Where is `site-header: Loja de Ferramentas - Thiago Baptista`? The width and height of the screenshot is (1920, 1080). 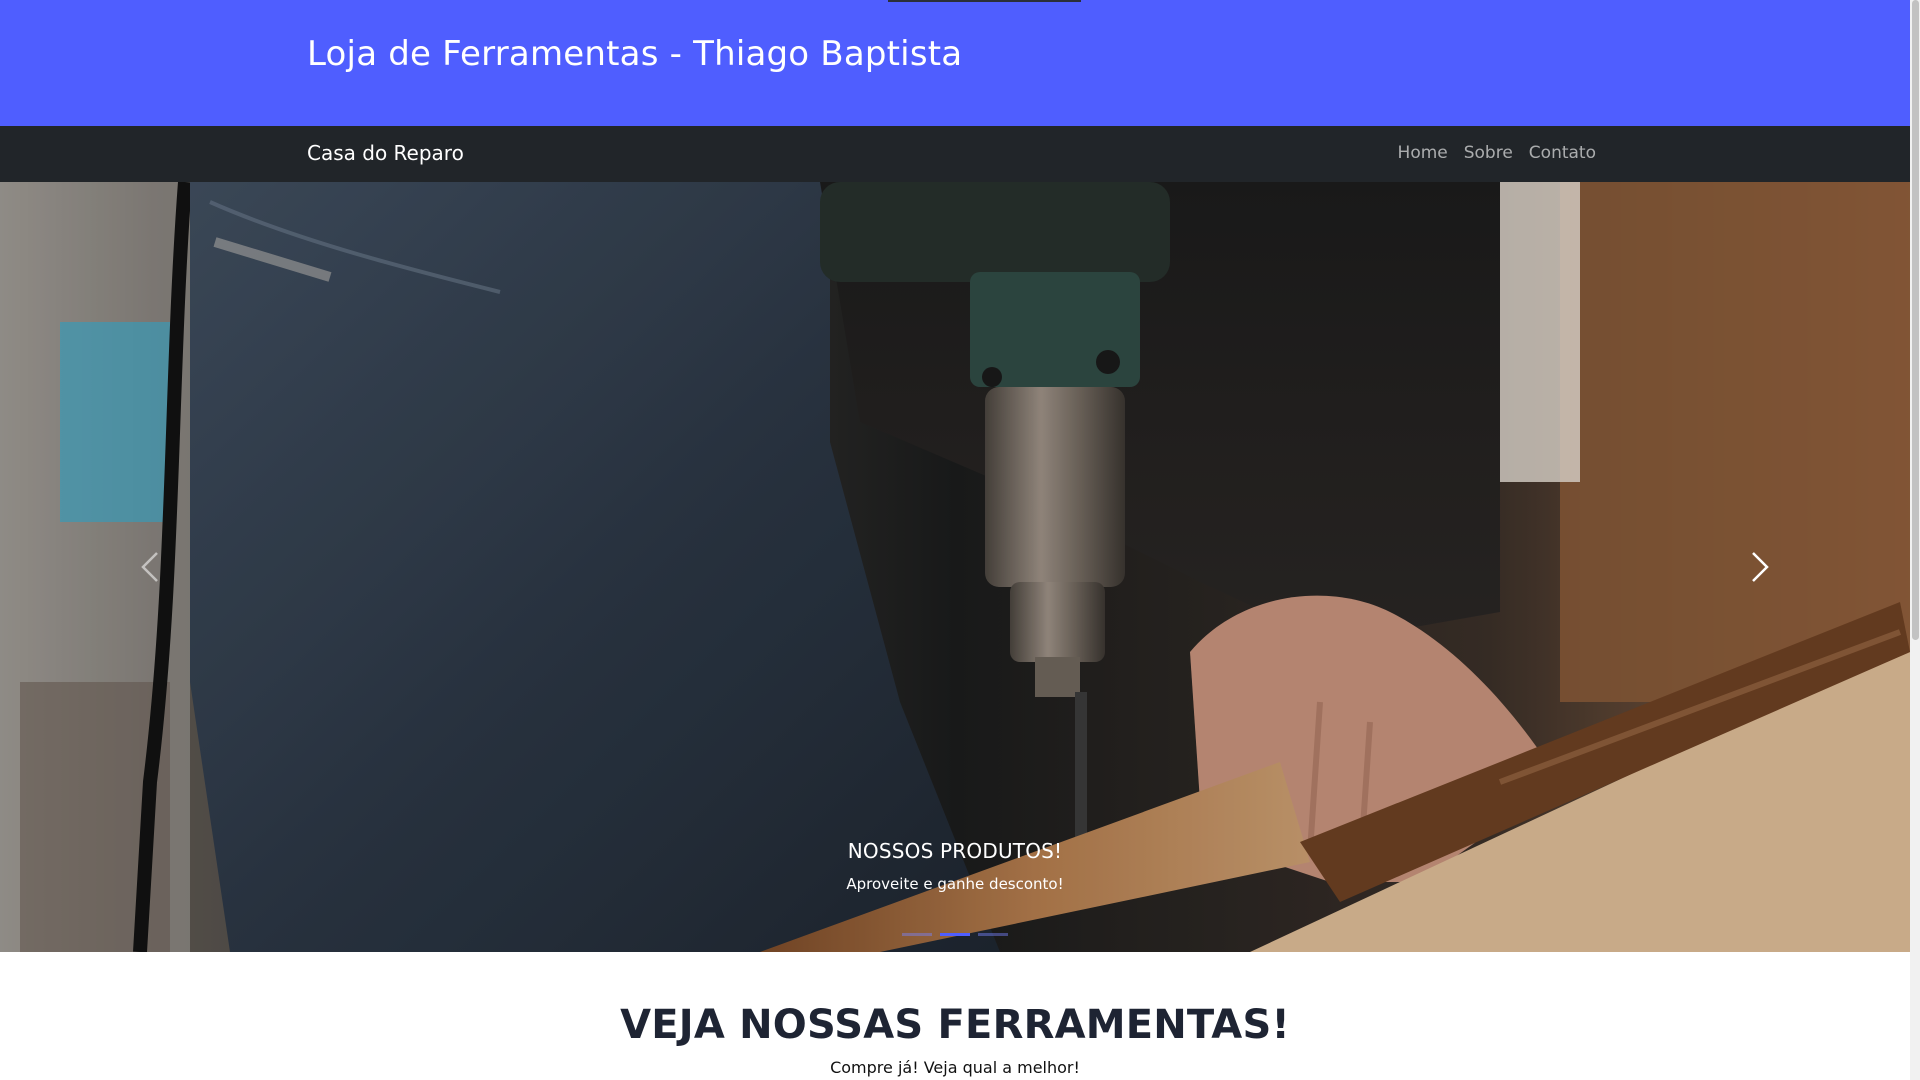 site-header: Loja de Ferramentas - Thiago Baptista is located at coordinates (955, 63).